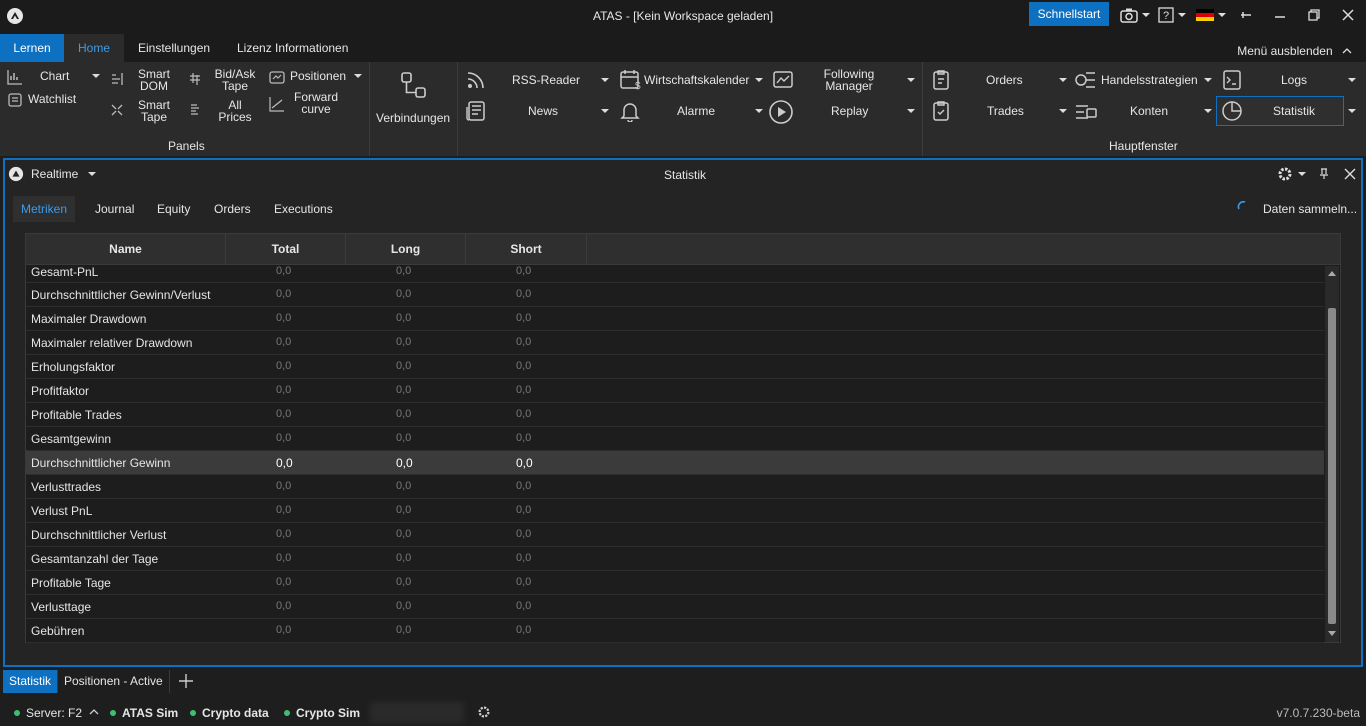  What do you see at coordinates (1350, 174) in the screenshot?
I see `close-icon` at bounding box center [1350, 174].